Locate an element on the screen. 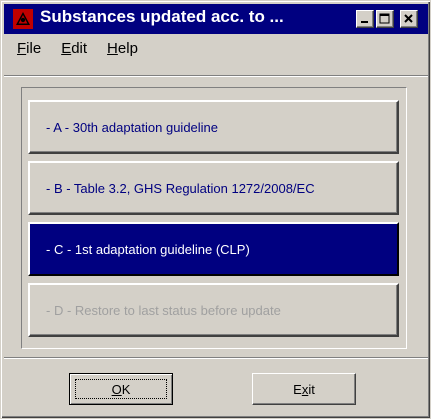 This screenshot has width=431, height=419. menu-file: File is located at coordinates (29, 48).